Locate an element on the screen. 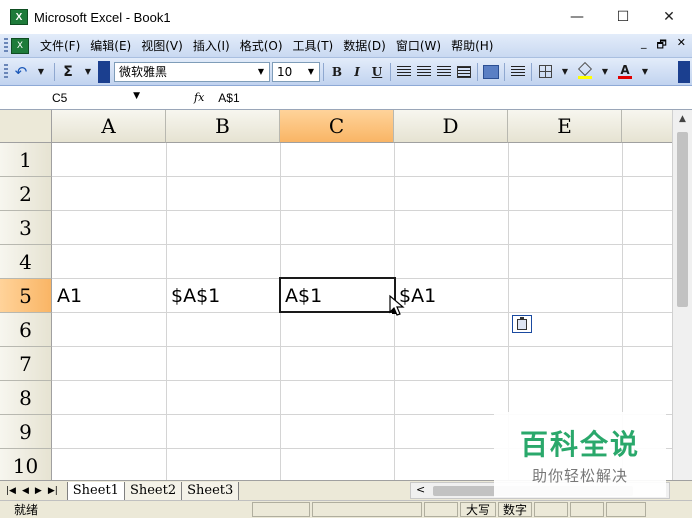 The height and width of the screenshot is (518, 692). minimize-button: — is located at coordinates (577, 17).